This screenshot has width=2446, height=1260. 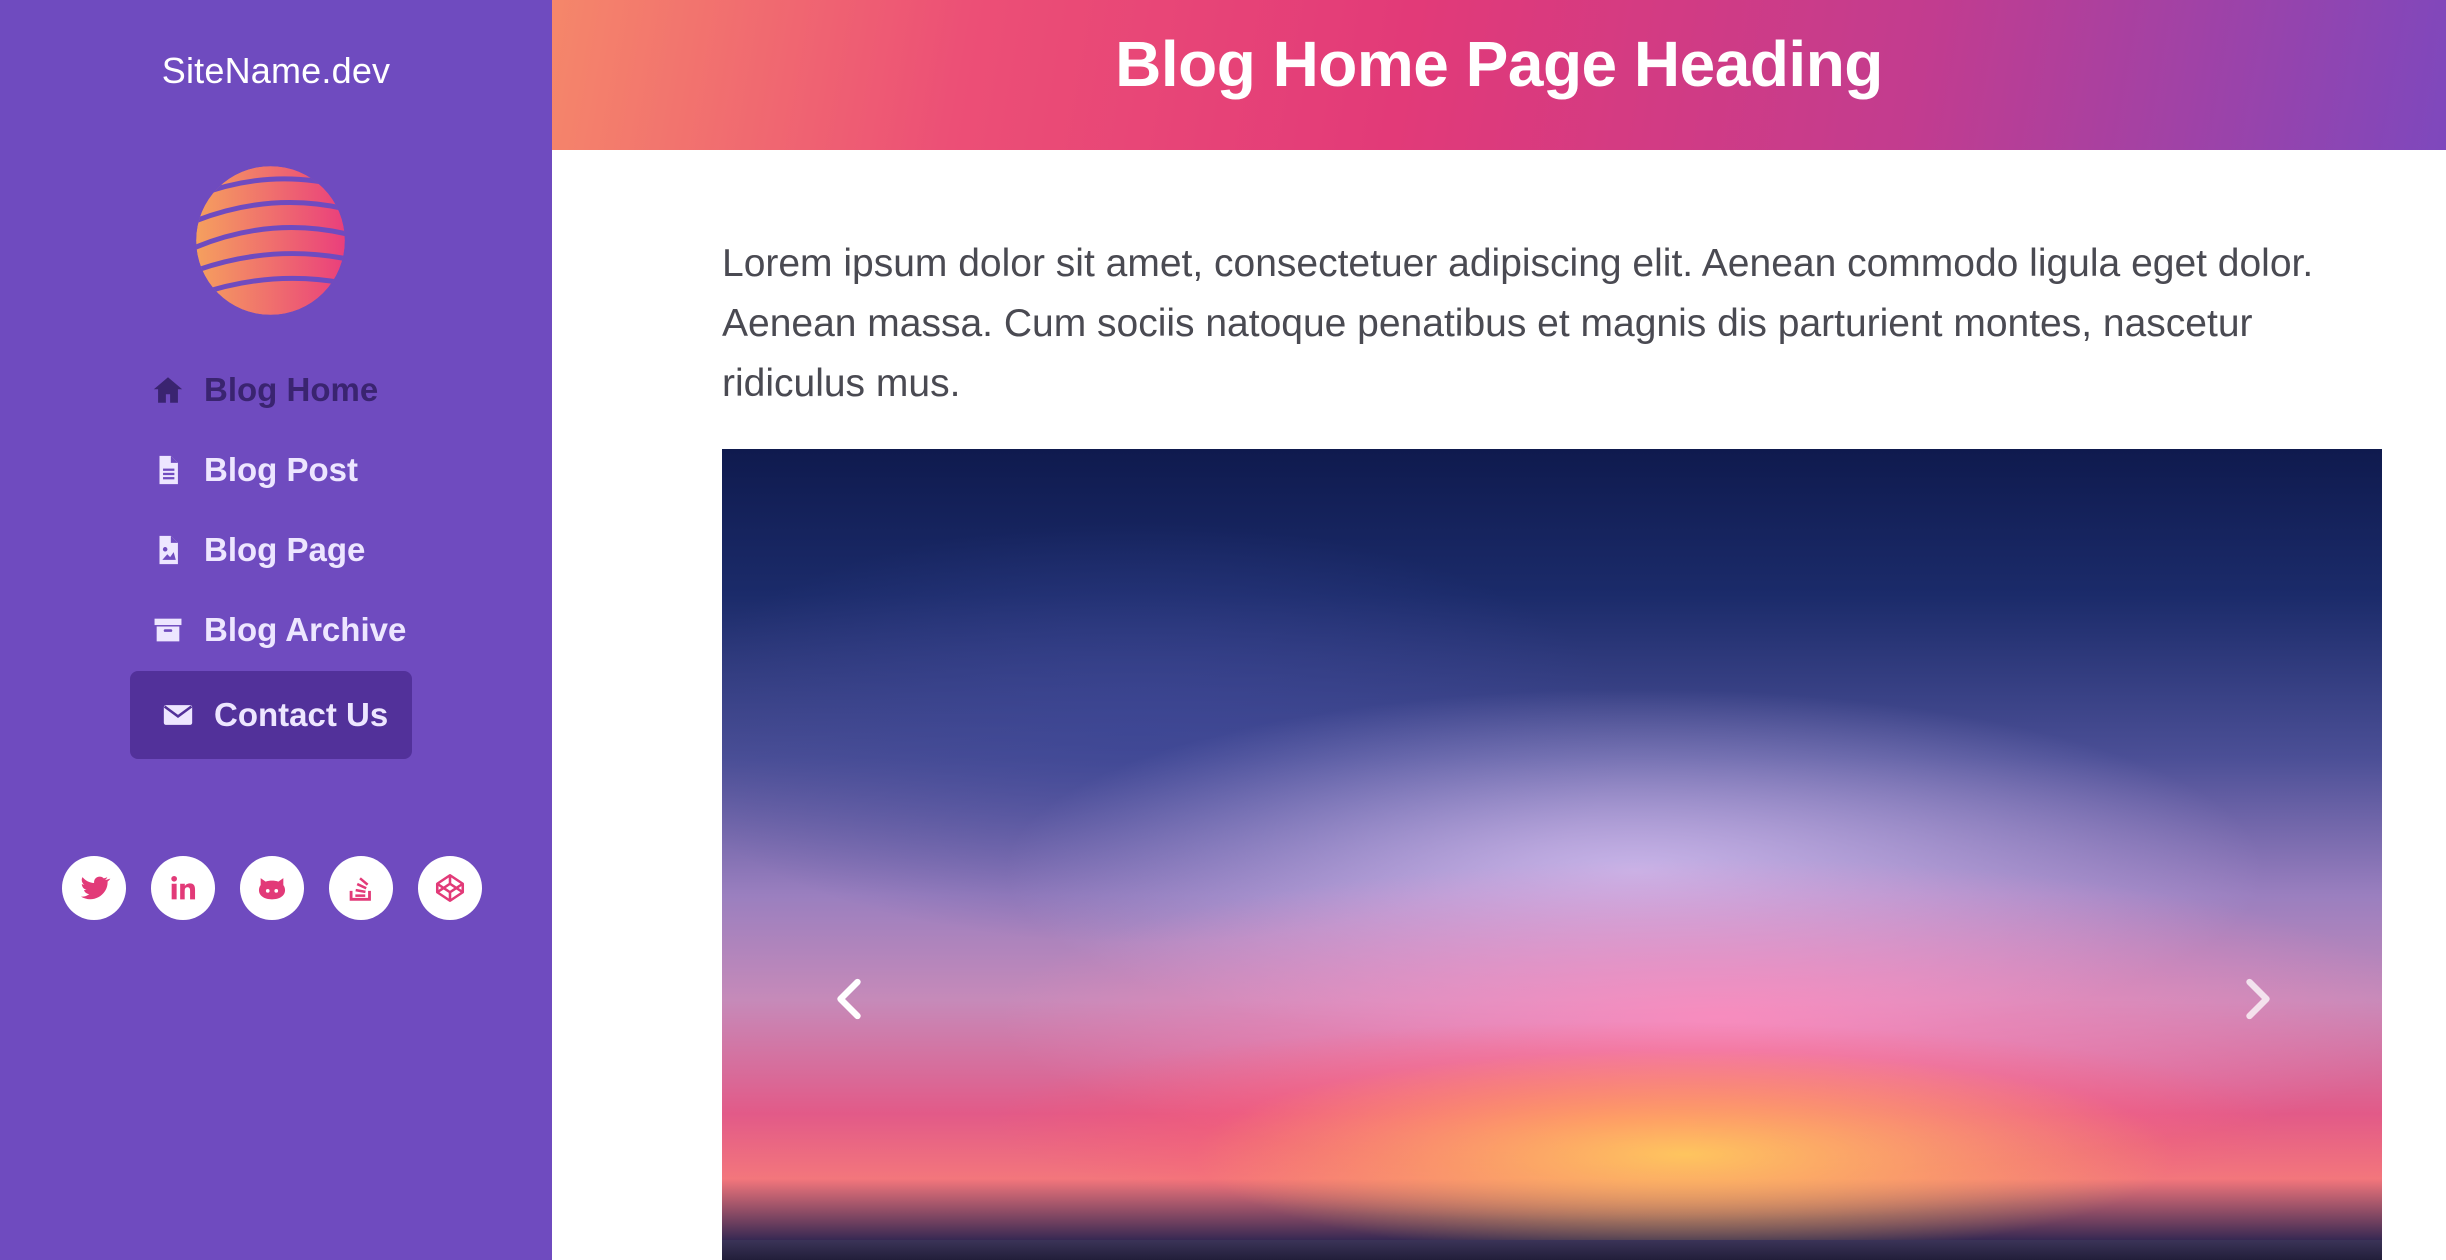 What do you see at coordinates (285, 549) in the screenshot?
I see `nav-label: Blog Page` at bounding box center [285, 549].